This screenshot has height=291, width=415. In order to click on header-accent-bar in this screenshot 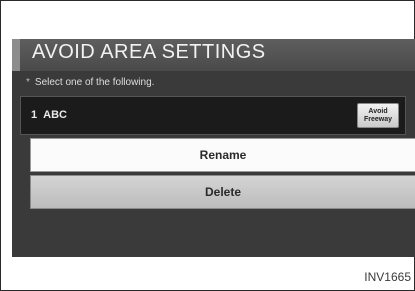, I will do `click(16, 55)`.